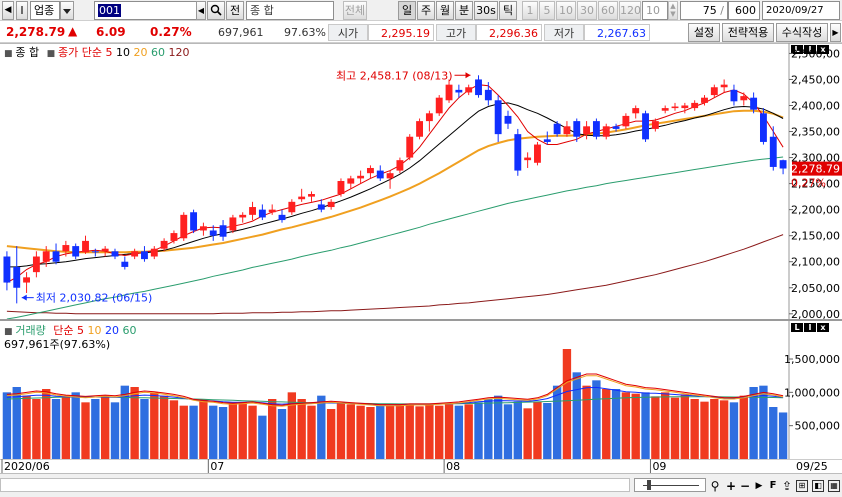 This screenshot has width=842, height=497. What do you see at coordinates (530, 10) in the screenshot?
I see `interval-1-button: 1` at bounding box center [530, 10].